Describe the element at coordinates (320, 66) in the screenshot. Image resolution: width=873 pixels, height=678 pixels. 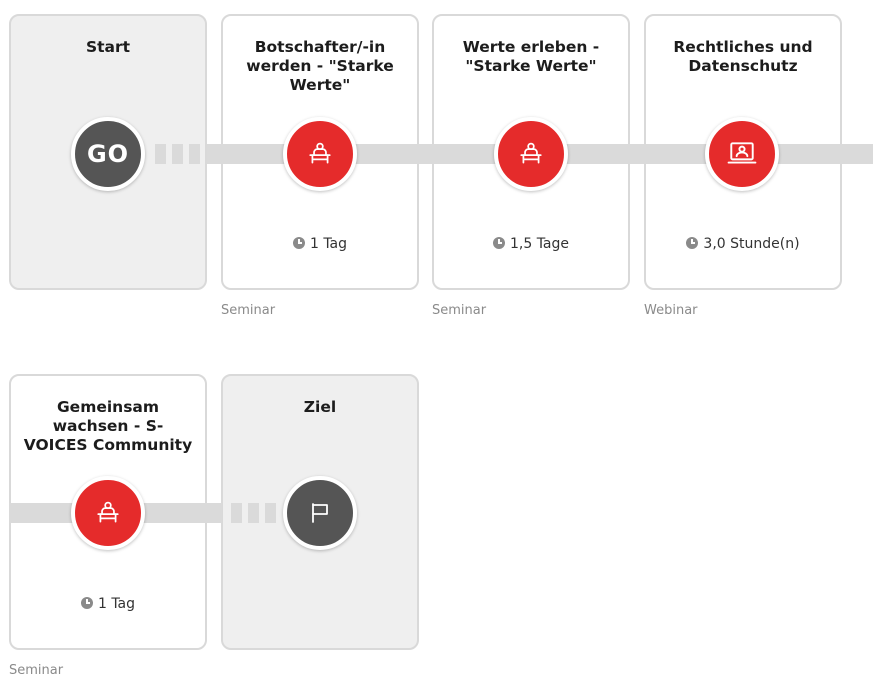
I see `course-title: Botschafter/-in werden - "Starke Werte"` at that location.